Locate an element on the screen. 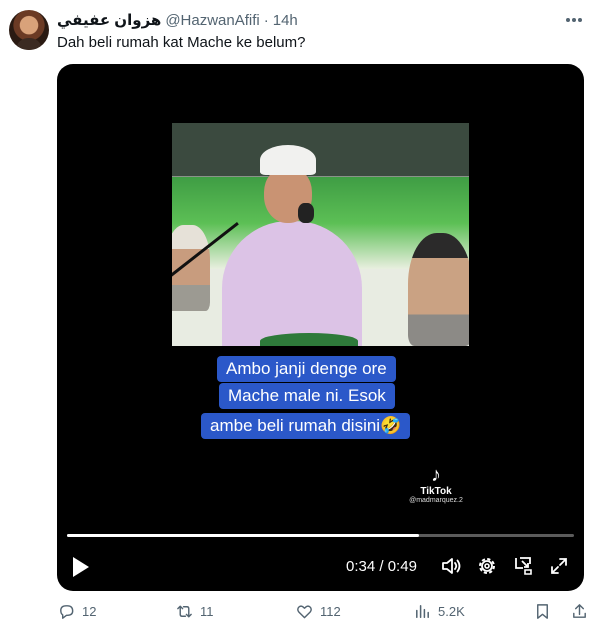 The width and height of the screenshot is (601, 632). podium is located at coordinates (309, 339).